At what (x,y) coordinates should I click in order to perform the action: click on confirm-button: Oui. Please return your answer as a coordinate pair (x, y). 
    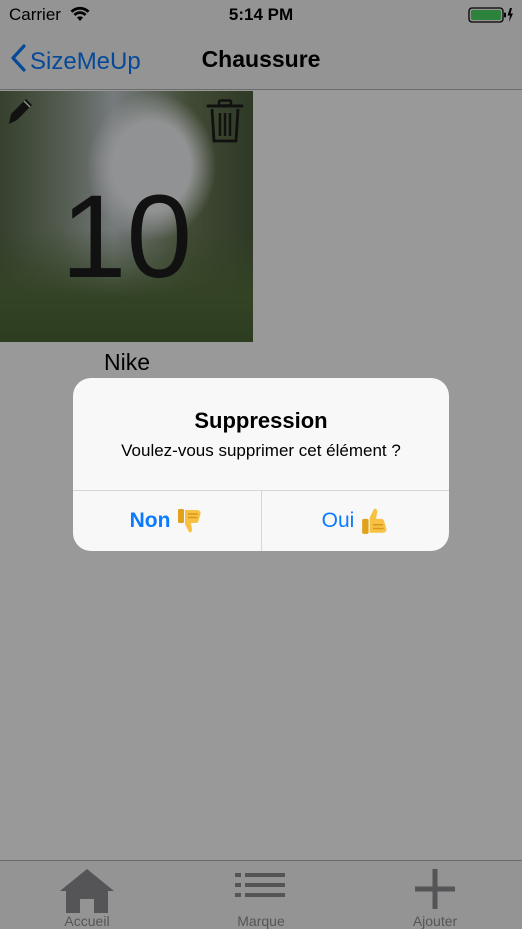
    Looking at the image, I should click on (355, 521).